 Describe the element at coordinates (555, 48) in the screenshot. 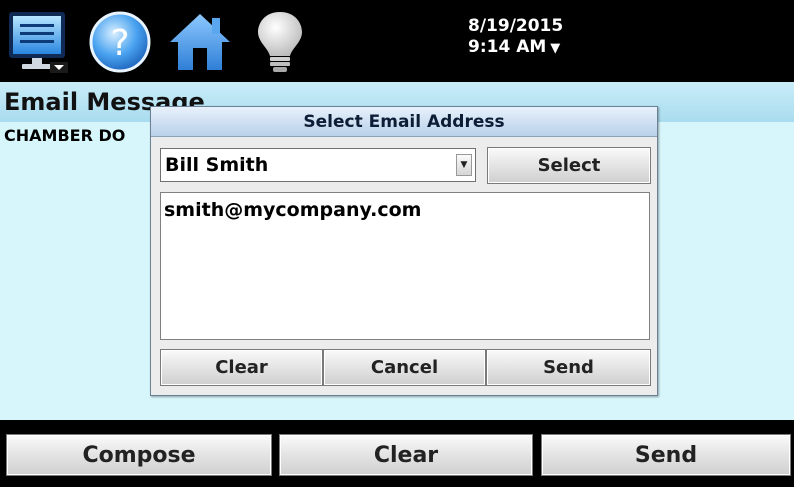

I see `chevron-down-icon: ▼` at that location.